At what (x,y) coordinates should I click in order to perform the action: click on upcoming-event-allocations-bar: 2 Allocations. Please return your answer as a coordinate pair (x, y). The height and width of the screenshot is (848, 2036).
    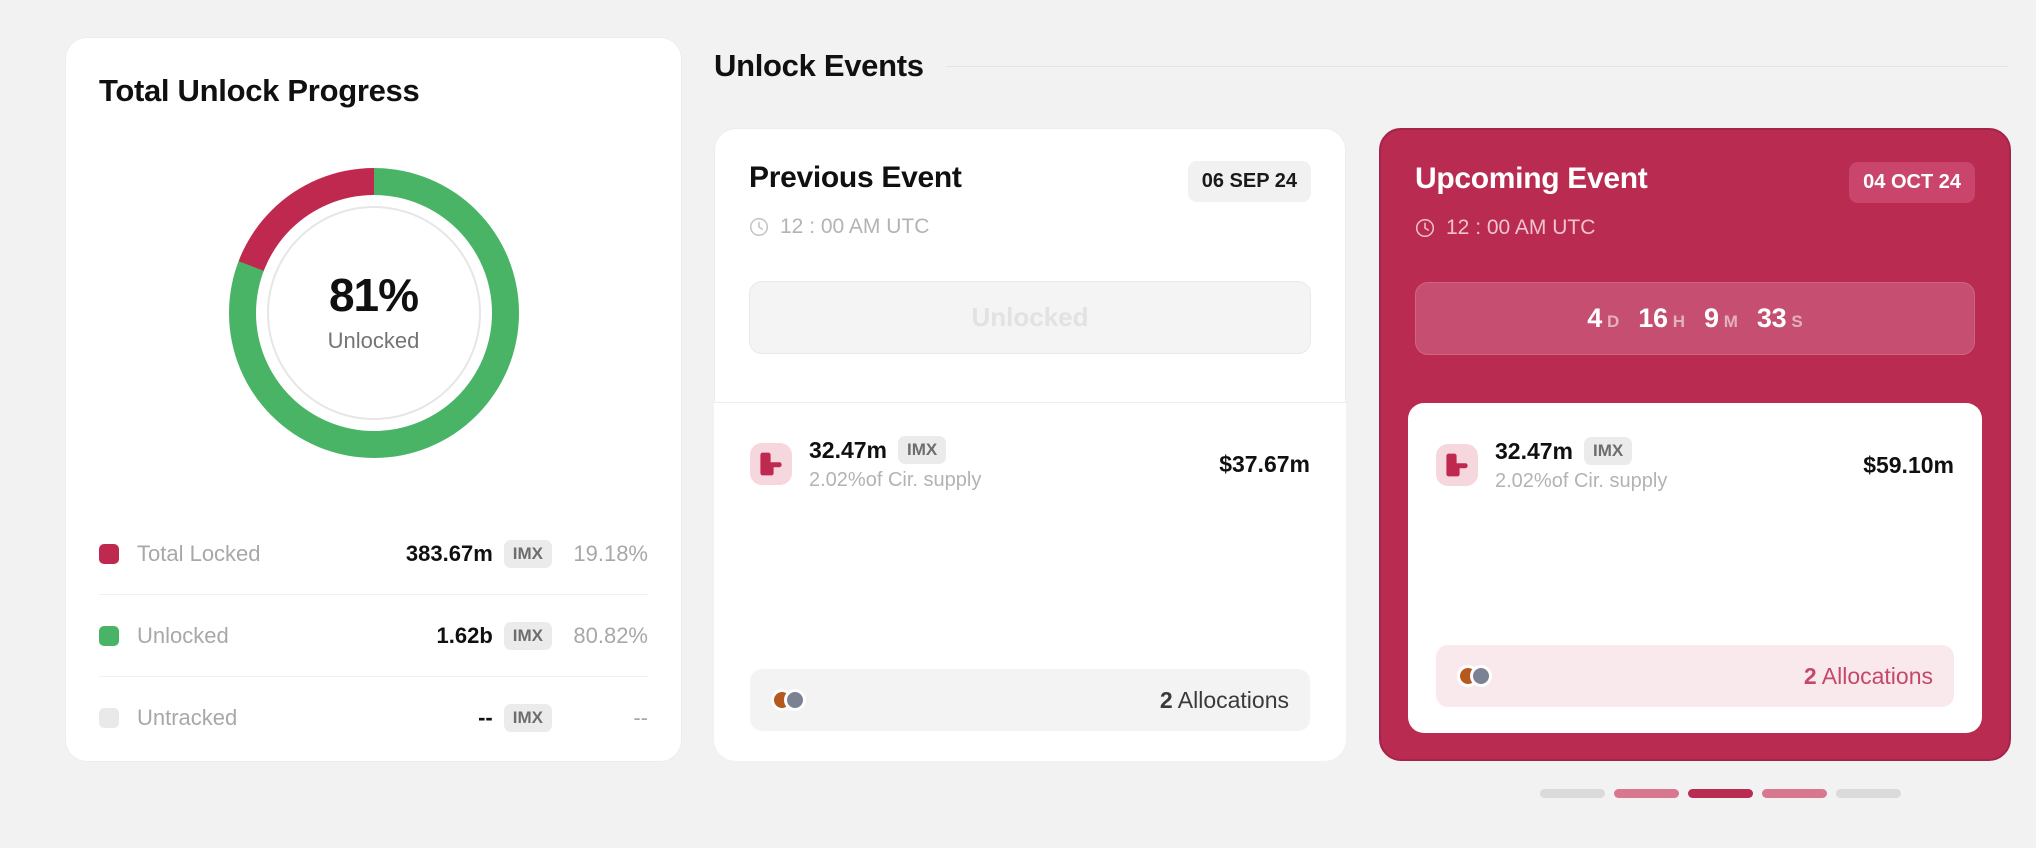
    Looking at the image, I should click on (1695, 676).